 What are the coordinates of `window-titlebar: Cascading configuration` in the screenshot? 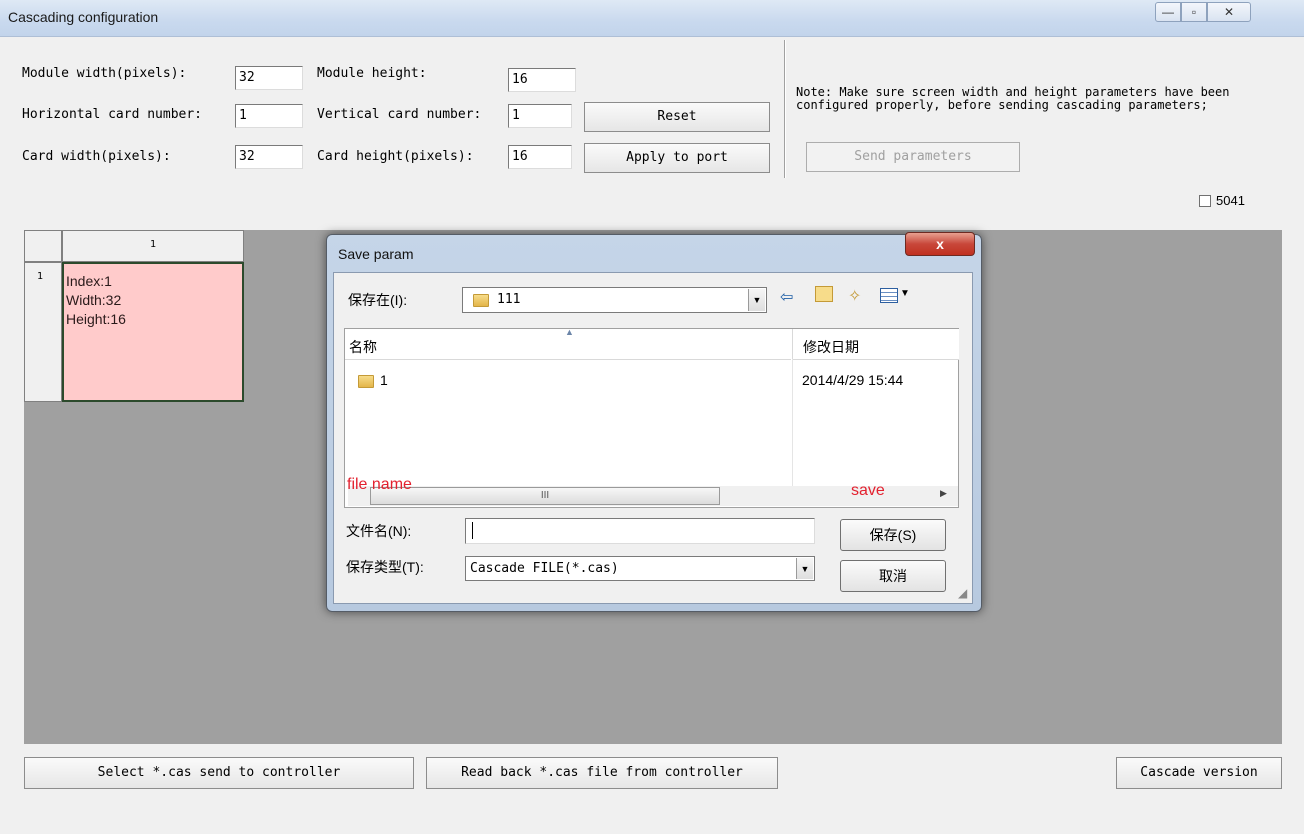 It's located at (652, 18).